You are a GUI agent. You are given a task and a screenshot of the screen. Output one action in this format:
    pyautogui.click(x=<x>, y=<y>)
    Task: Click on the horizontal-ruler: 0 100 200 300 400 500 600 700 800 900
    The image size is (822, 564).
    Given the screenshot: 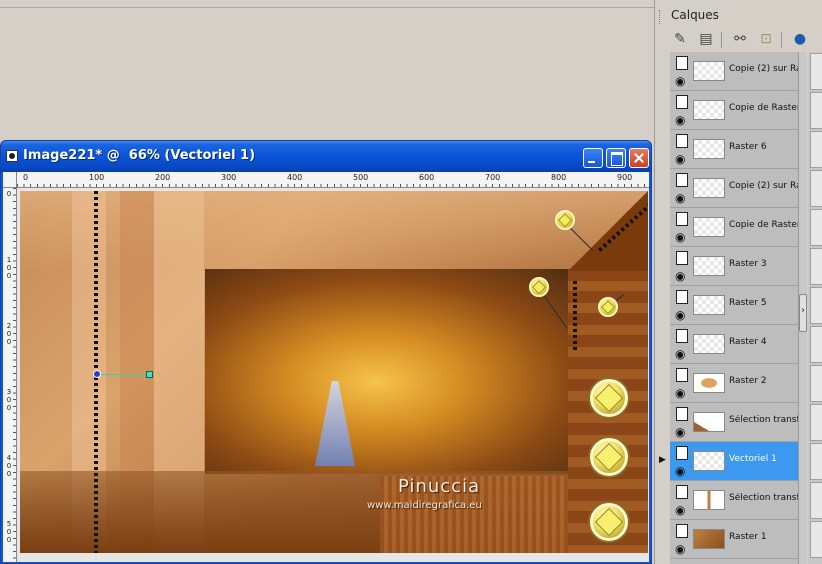 What is the action you would take?
    pyautogui.click(x=333, y=180)
    